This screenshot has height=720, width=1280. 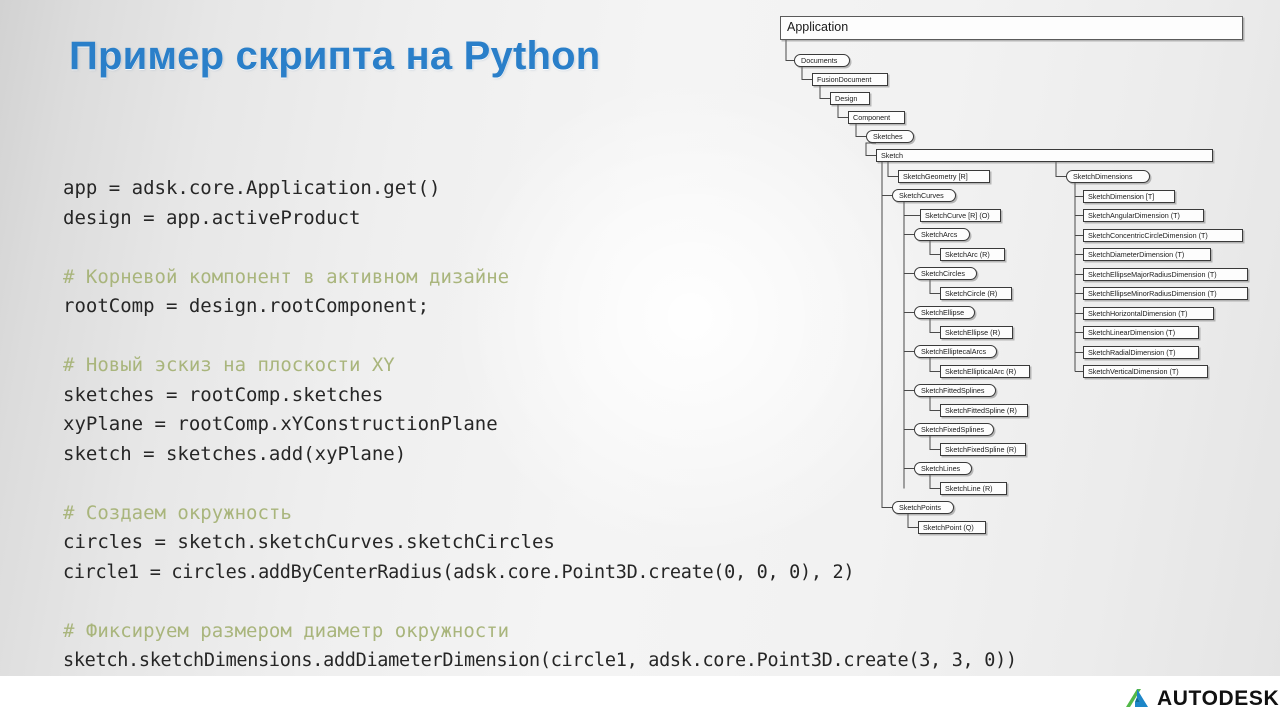 I want to click on tree-node-sketchdimensions: SketchDimensions, so click(x=1108, y=176).